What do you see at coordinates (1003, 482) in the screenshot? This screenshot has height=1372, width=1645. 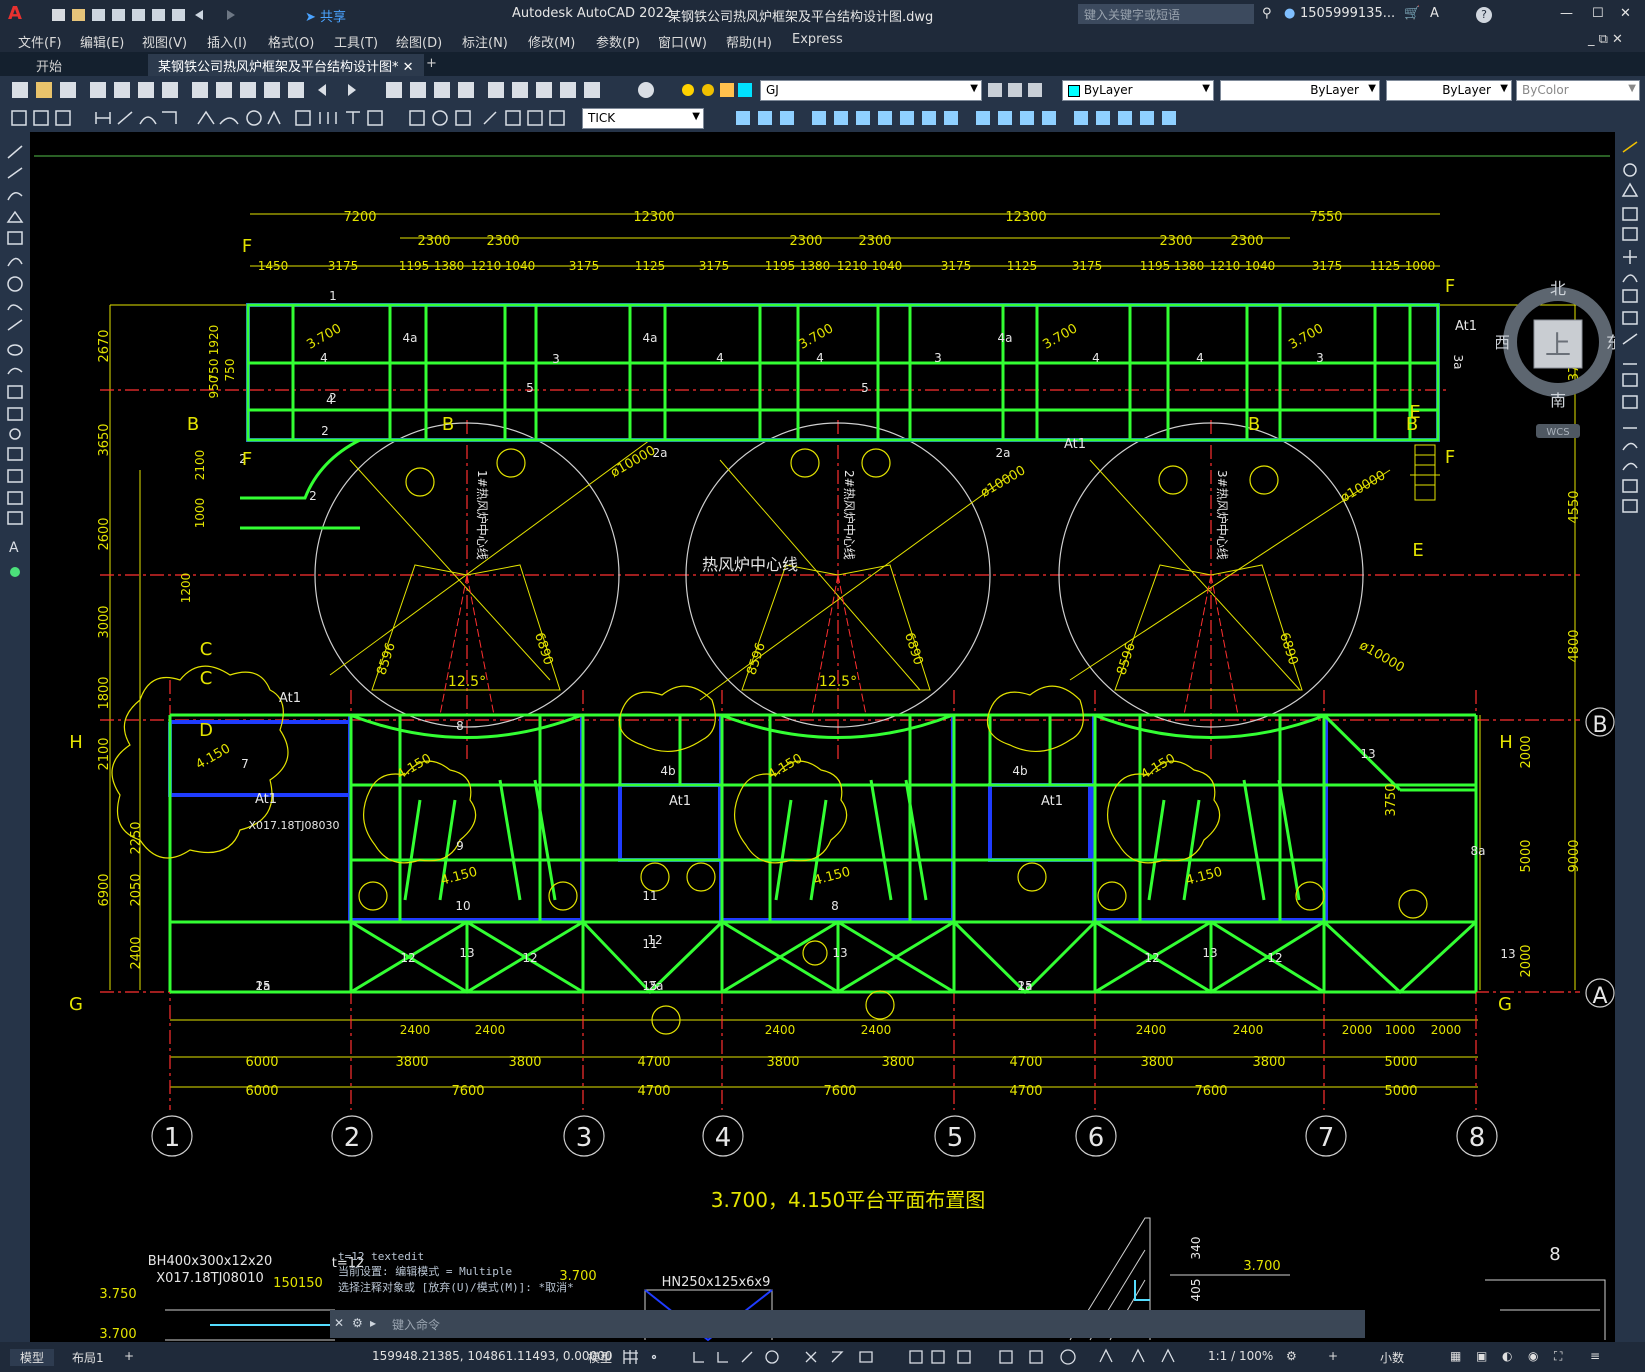 I see `diameter-label: ø10000` at bounding box center [1003, 482].